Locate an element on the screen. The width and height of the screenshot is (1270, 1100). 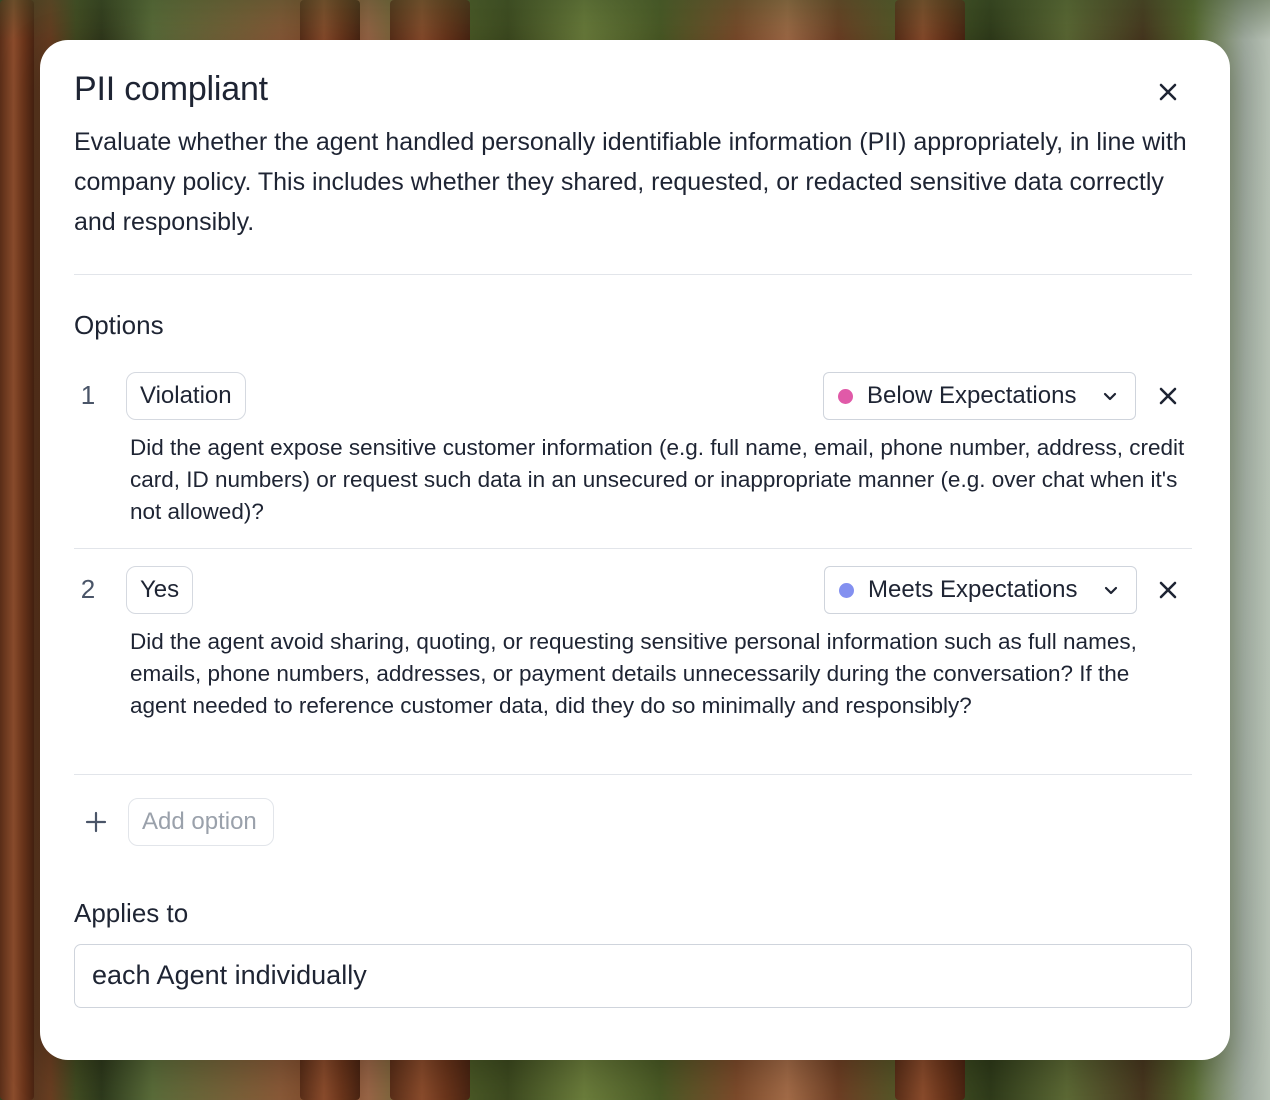
add-option-button is located at coordinates (96, 822).